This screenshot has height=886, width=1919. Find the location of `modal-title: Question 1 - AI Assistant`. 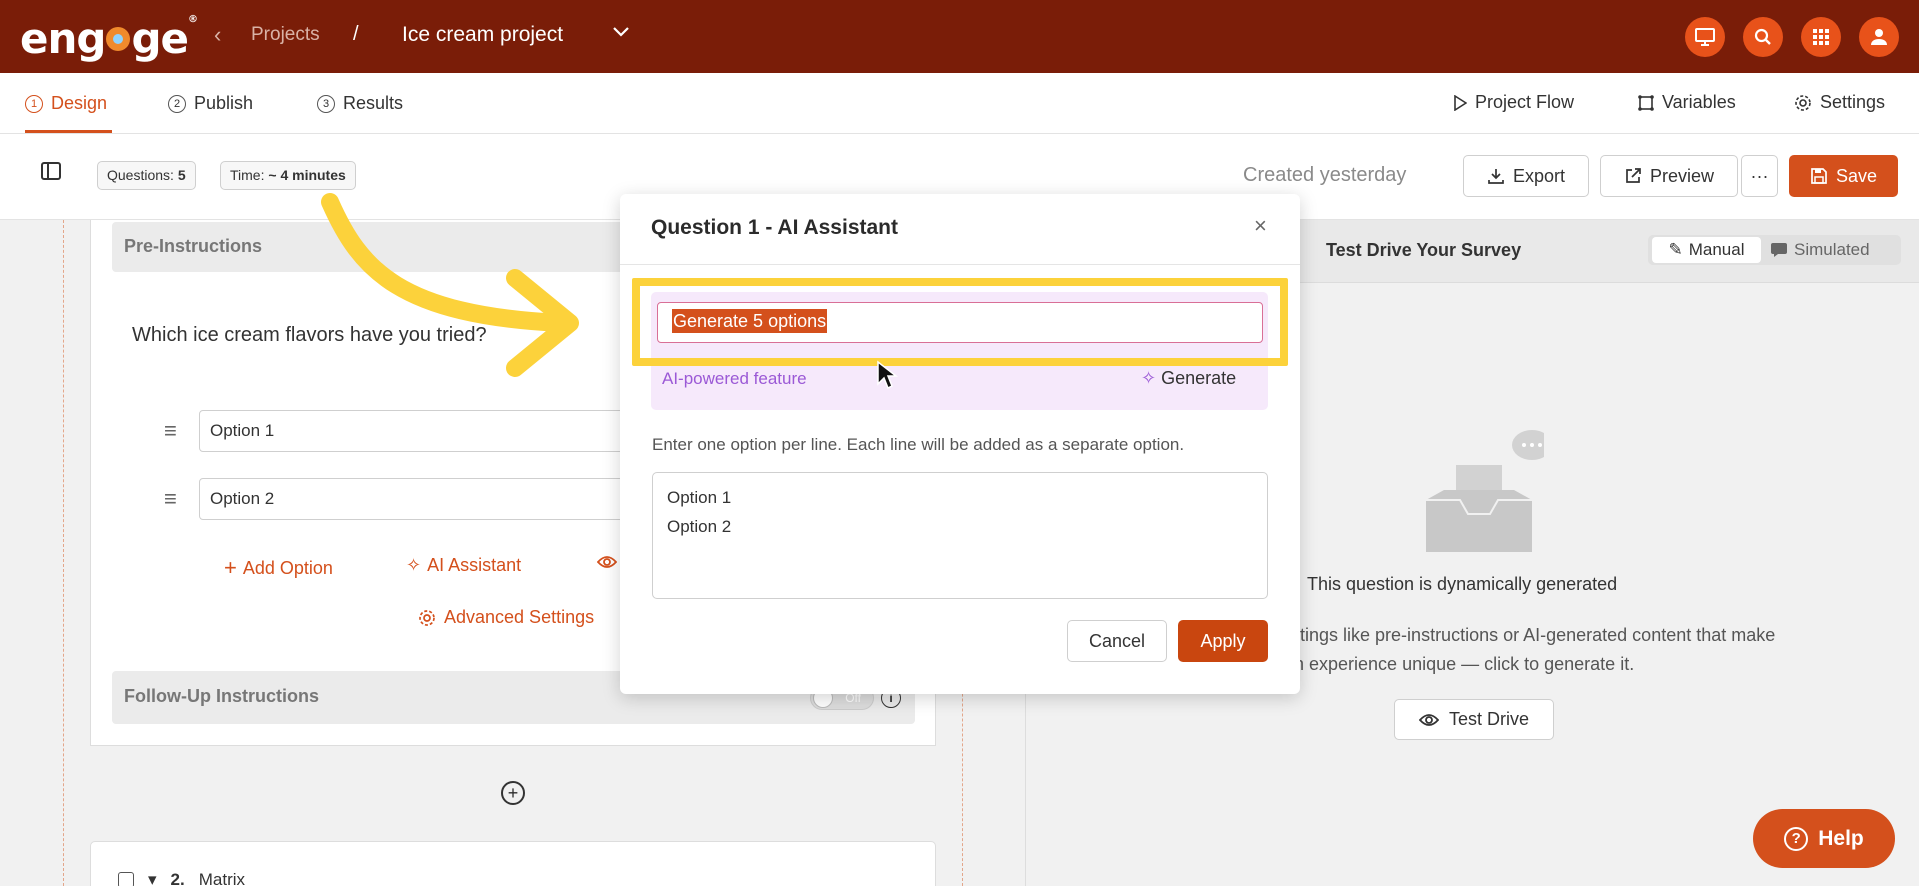

modal-title: Question 1 - AI Assistant is located at coordinates (774, 227).